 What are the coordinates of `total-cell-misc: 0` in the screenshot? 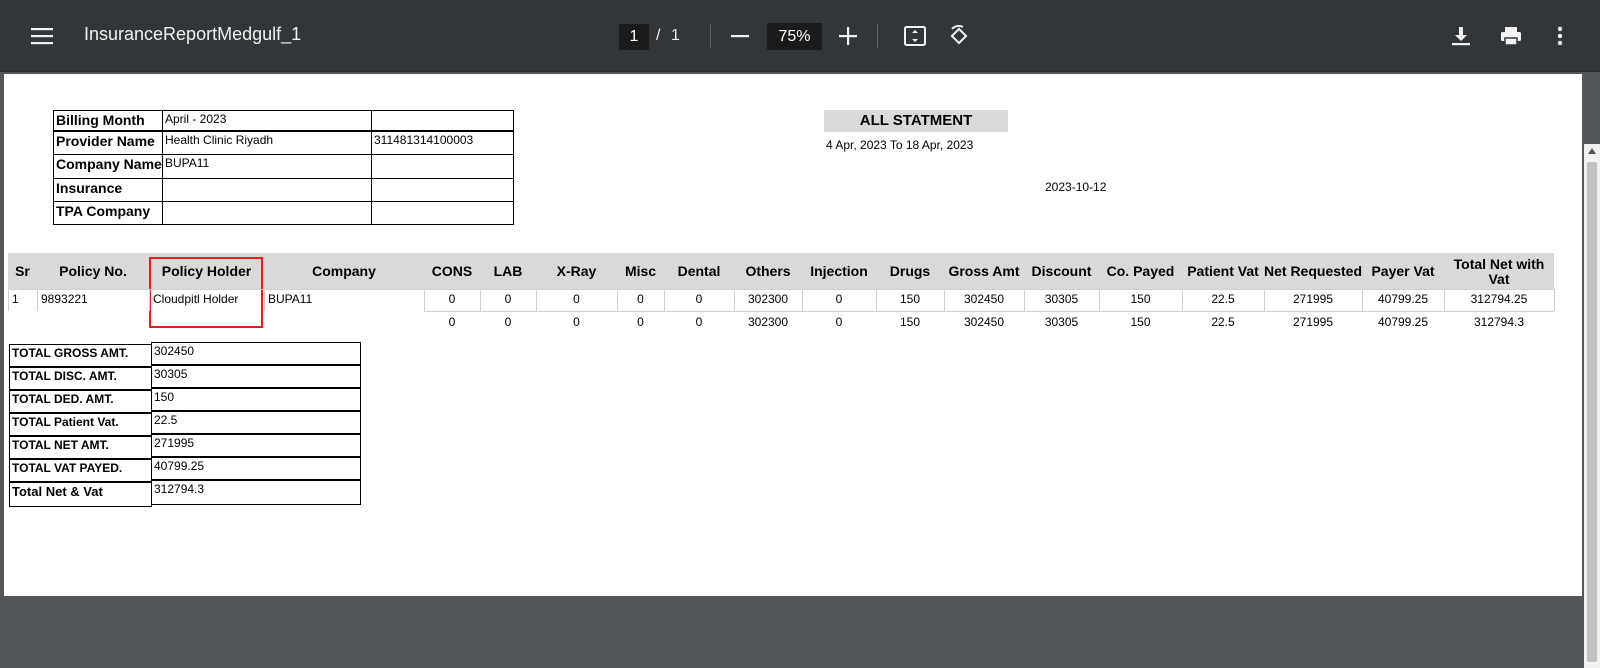 It's located at (640, 322).